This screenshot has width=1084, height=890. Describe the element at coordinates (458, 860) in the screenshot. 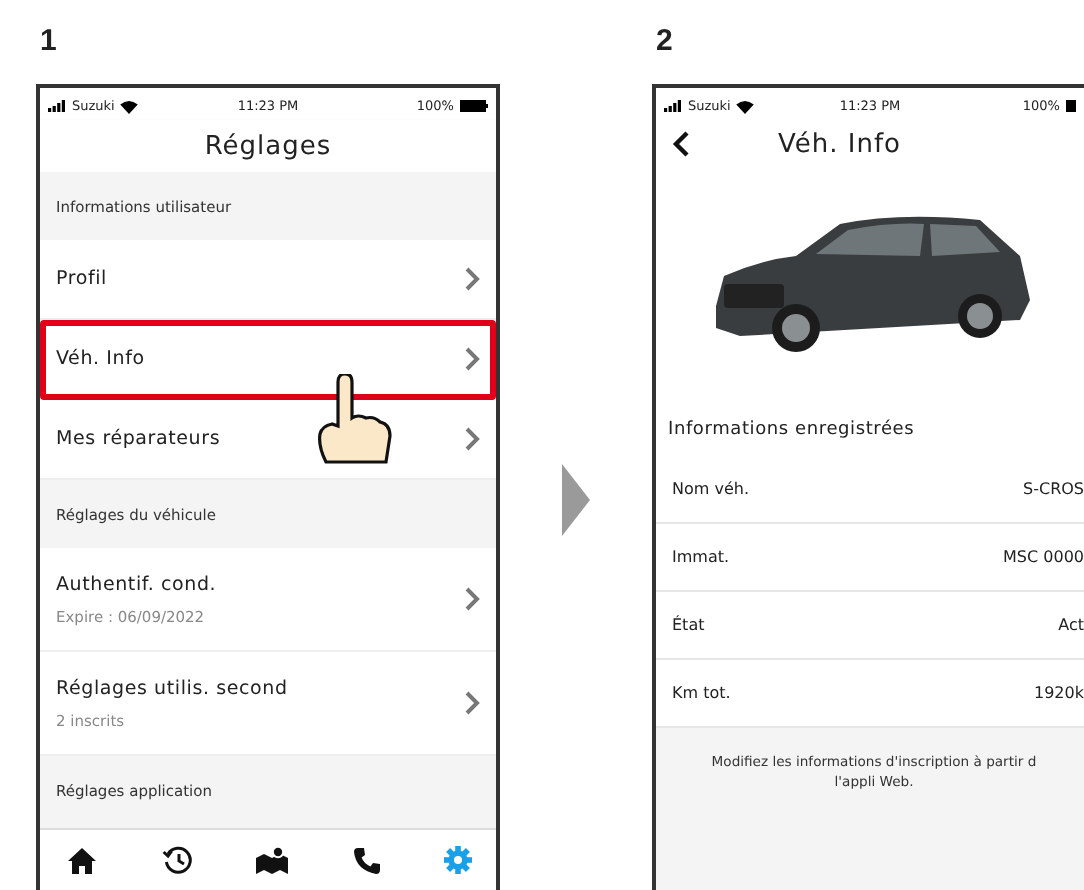

I see `settings-icon` at that location.